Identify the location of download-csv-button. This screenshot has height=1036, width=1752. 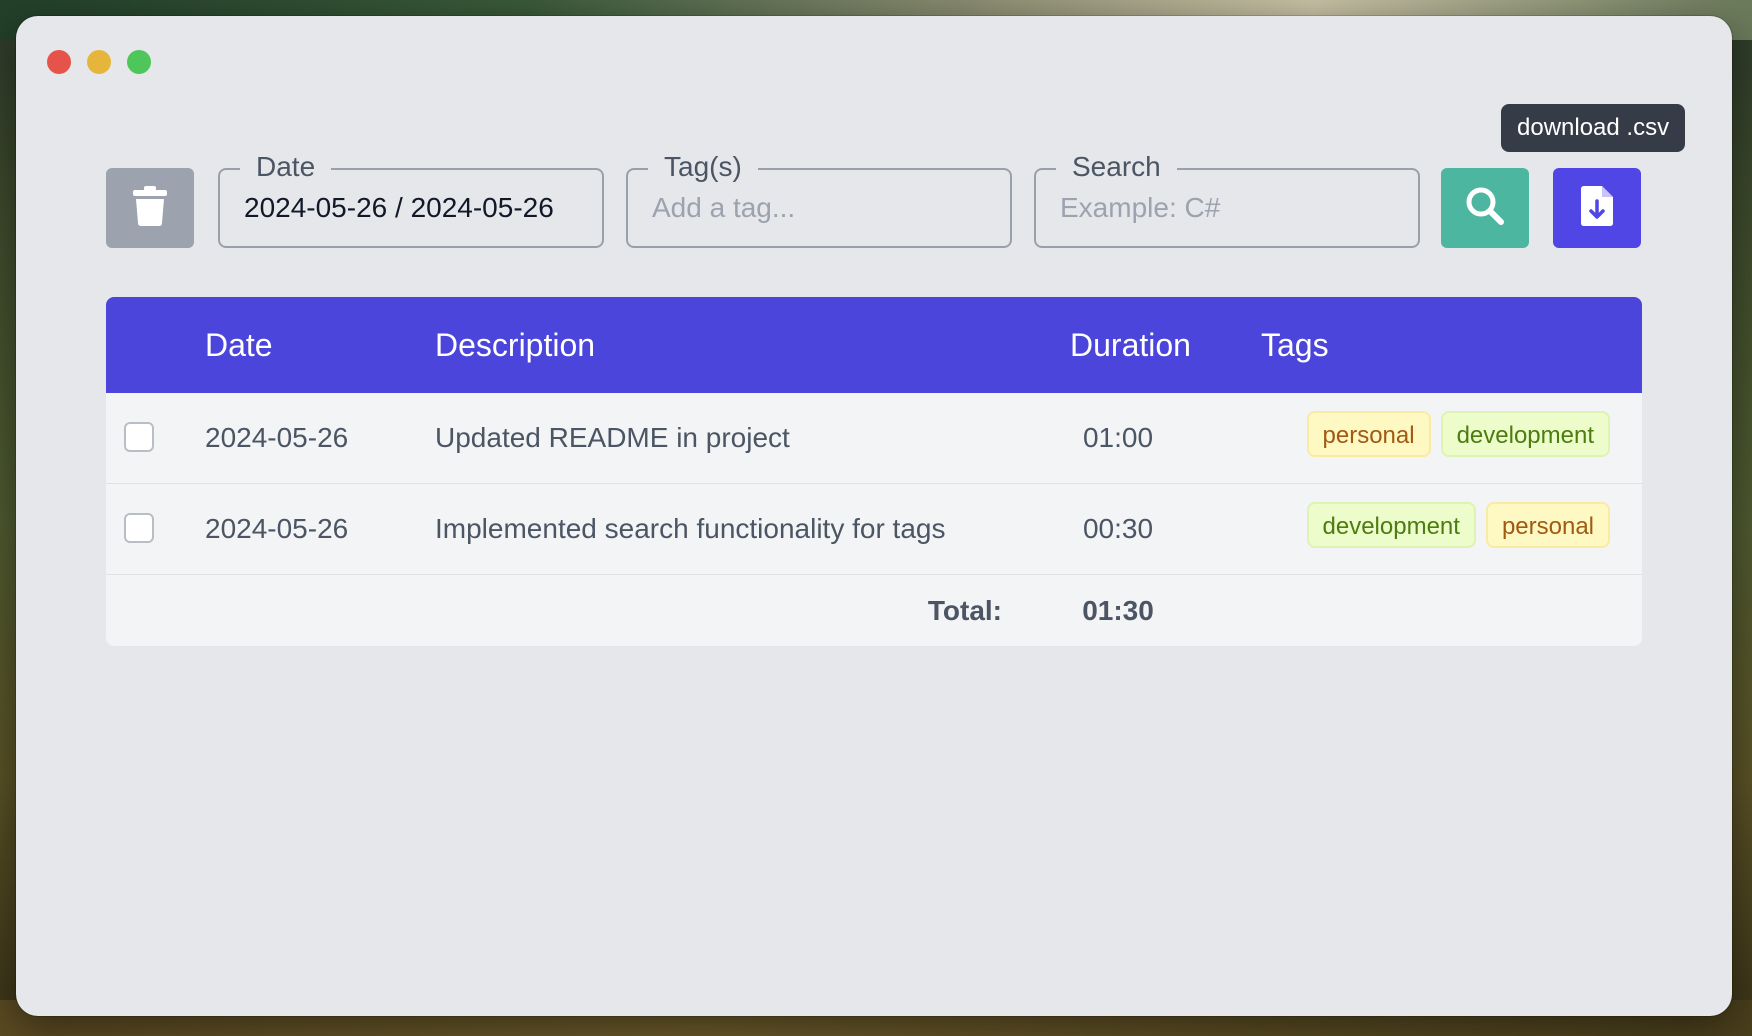
(1597, 208).